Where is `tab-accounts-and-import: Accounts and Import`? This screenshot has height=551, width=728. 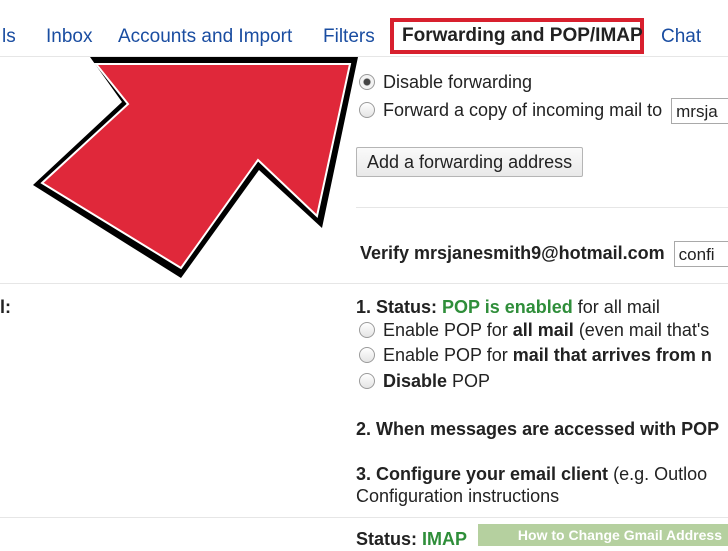 tab-accounts-and-import: Accounts and Import is located at coordinates (205, 37).